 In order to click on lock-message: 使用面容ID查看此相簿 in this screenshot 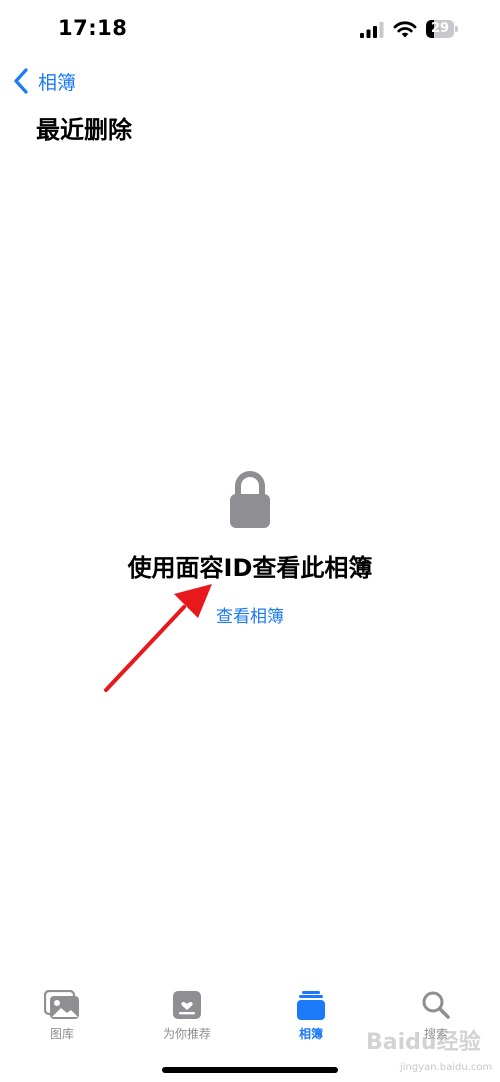, I will do `click(250, 568)`.